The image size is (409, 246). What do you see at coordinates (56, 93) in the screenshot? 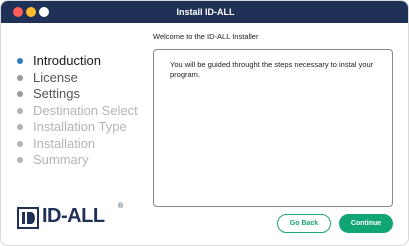
I see `step-label: Settings` at bounding box center [56, 93].